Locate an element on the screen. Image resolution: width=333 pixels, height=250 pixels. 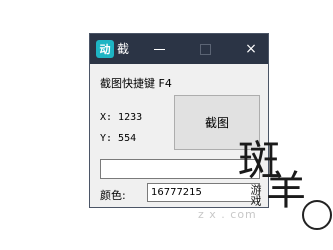
y-coordinate-label: Y: 554 is located at coordinates (118, 138).